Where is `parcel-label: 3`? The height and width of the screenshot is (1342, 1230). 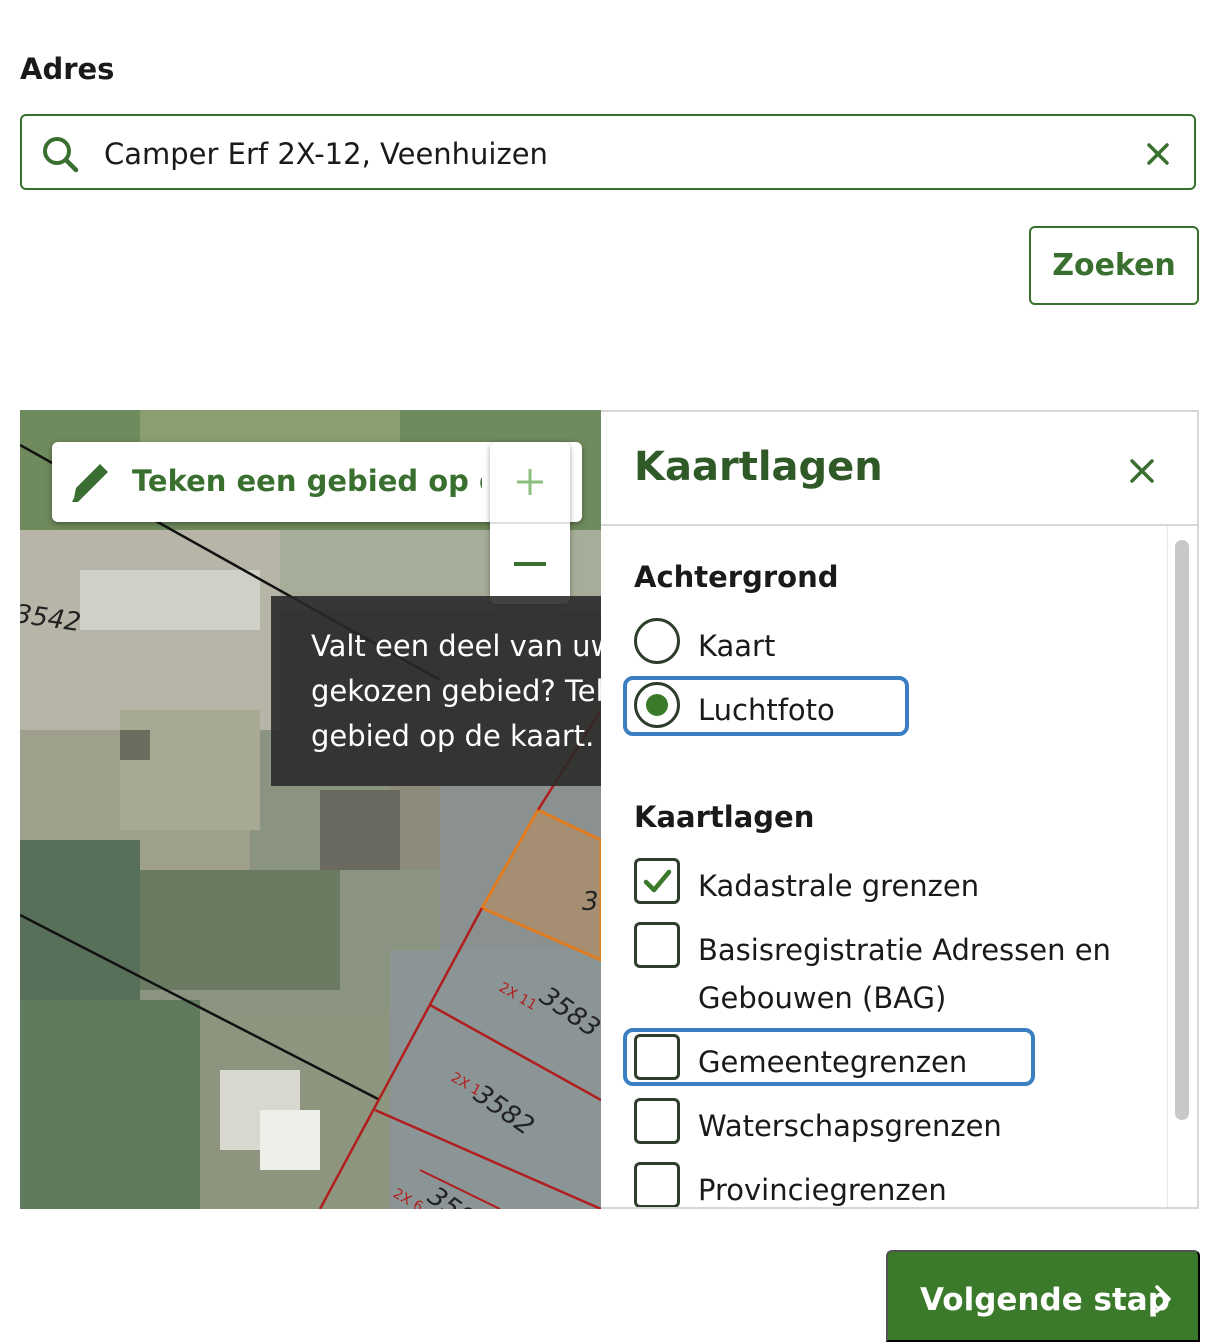 parcel-label: 3 is located at coordinates (590, 902).